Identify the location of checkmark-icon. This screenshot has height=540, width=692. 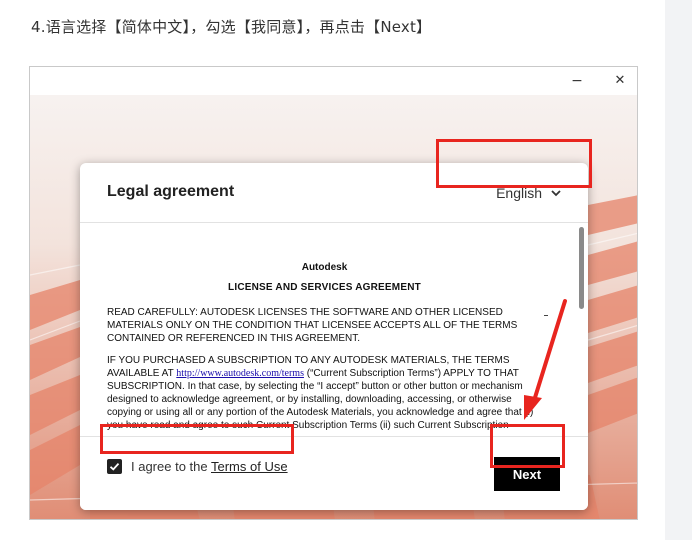
(114, 466).